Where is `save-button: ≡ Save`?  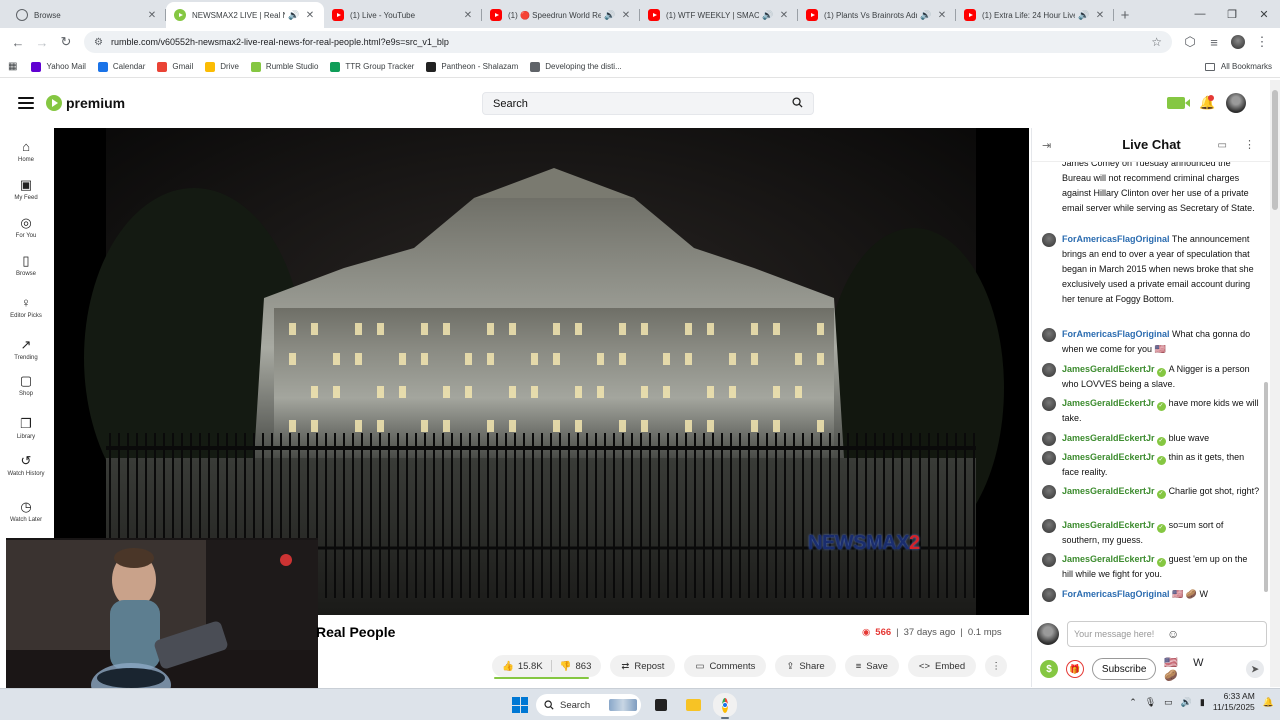
save-button: ≡ Save is located at coordinates (871, 666).